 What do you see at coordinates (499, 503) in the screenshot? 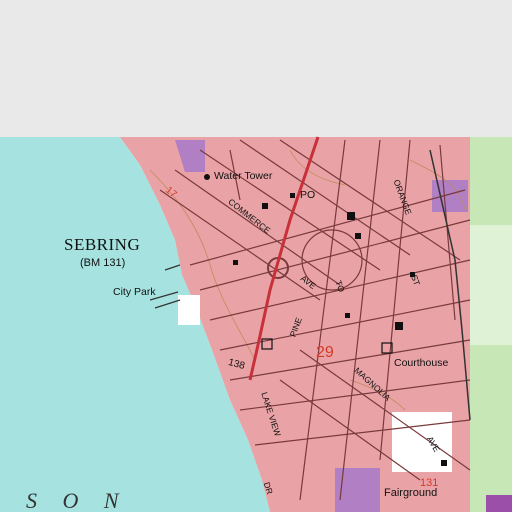
I see `purple-block-corner` at bounding box center [499, 503].